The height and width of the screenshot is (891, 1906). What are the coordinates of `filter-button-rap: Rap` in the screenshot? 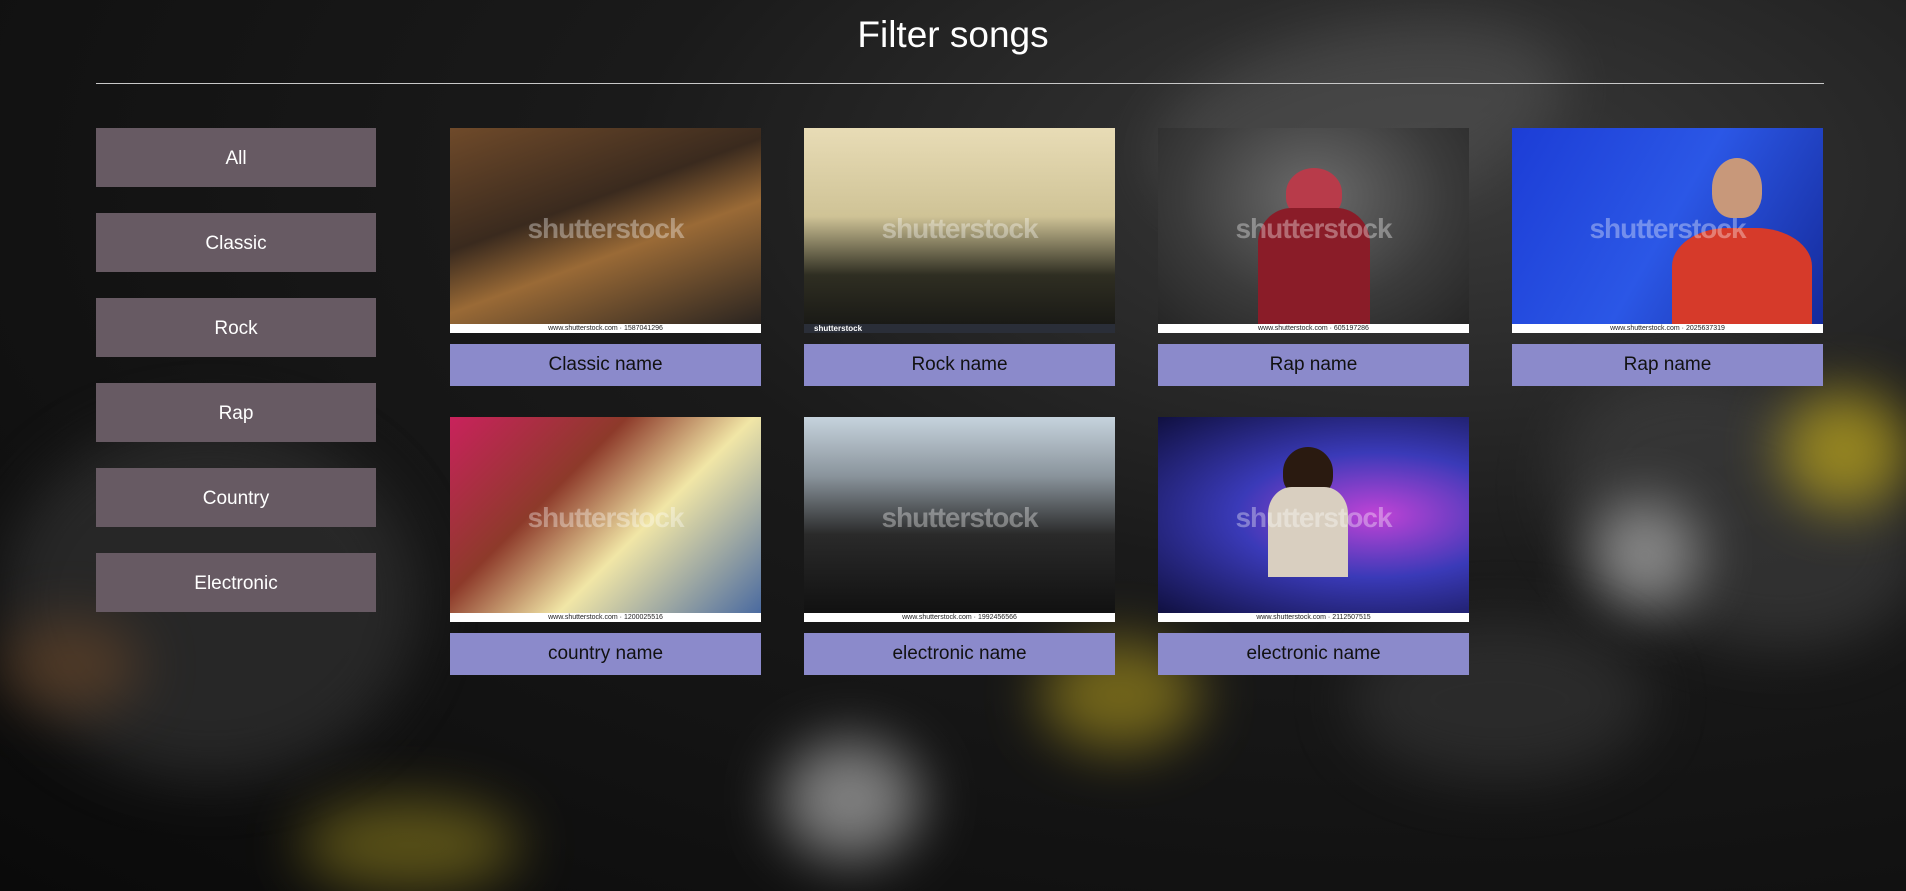 It's located at (236, 412).